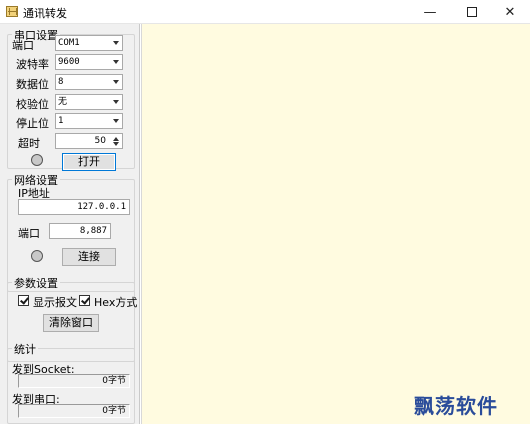  I want to click on net-port-input: 8,887, so click(80, 231).